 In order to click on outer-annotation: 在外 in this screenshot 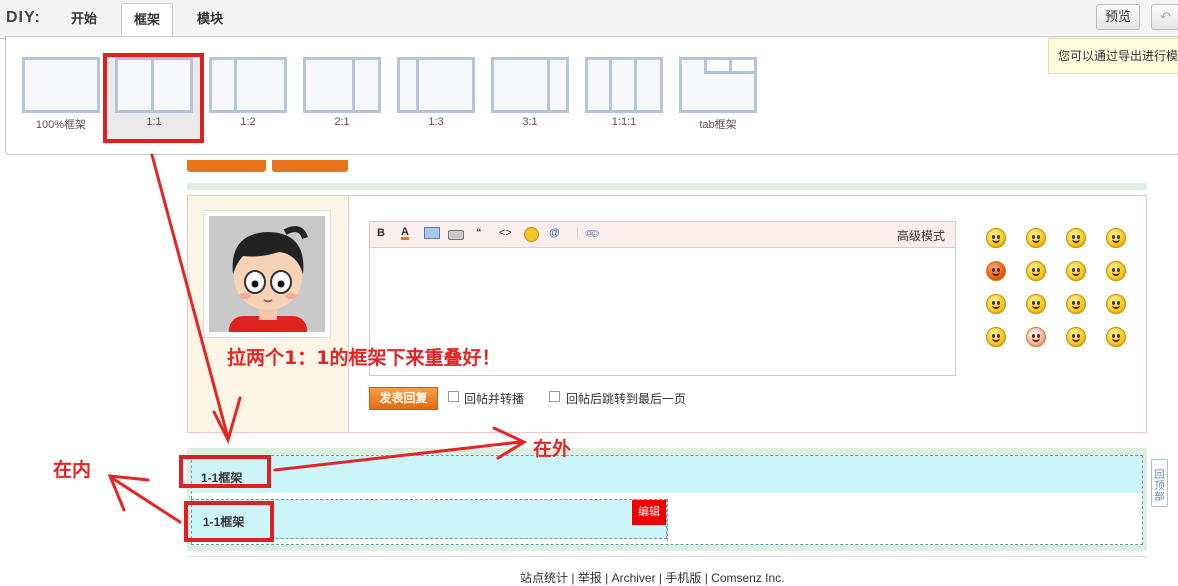, I will do `click(552, 449)`.